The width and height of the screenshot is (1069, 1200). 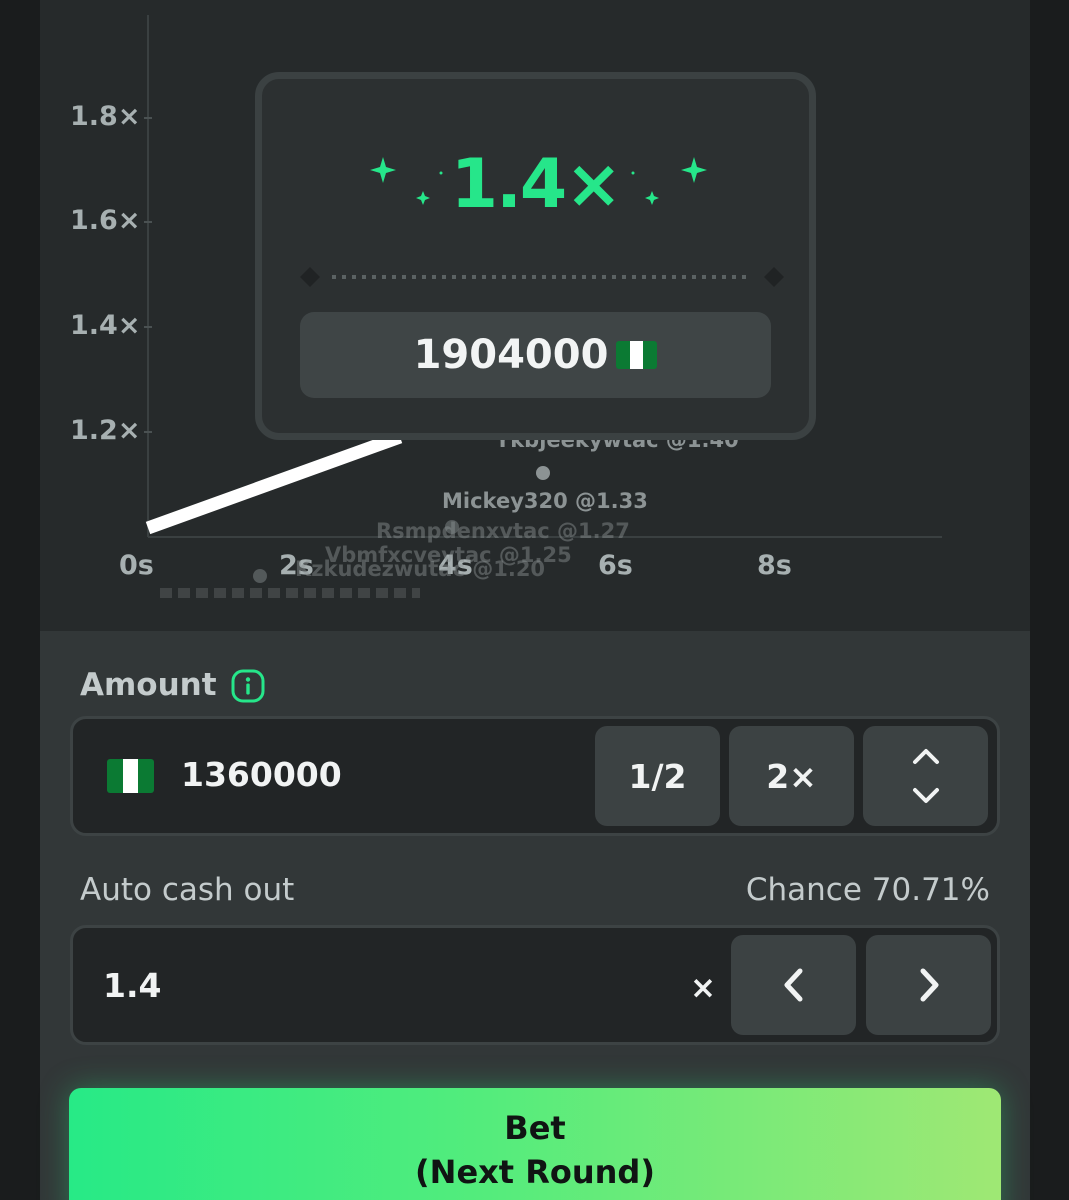 What do you see at coordinates (274, 482) in the screenshot?
I see `multiplier-curve` at bounding box center [274, 482].